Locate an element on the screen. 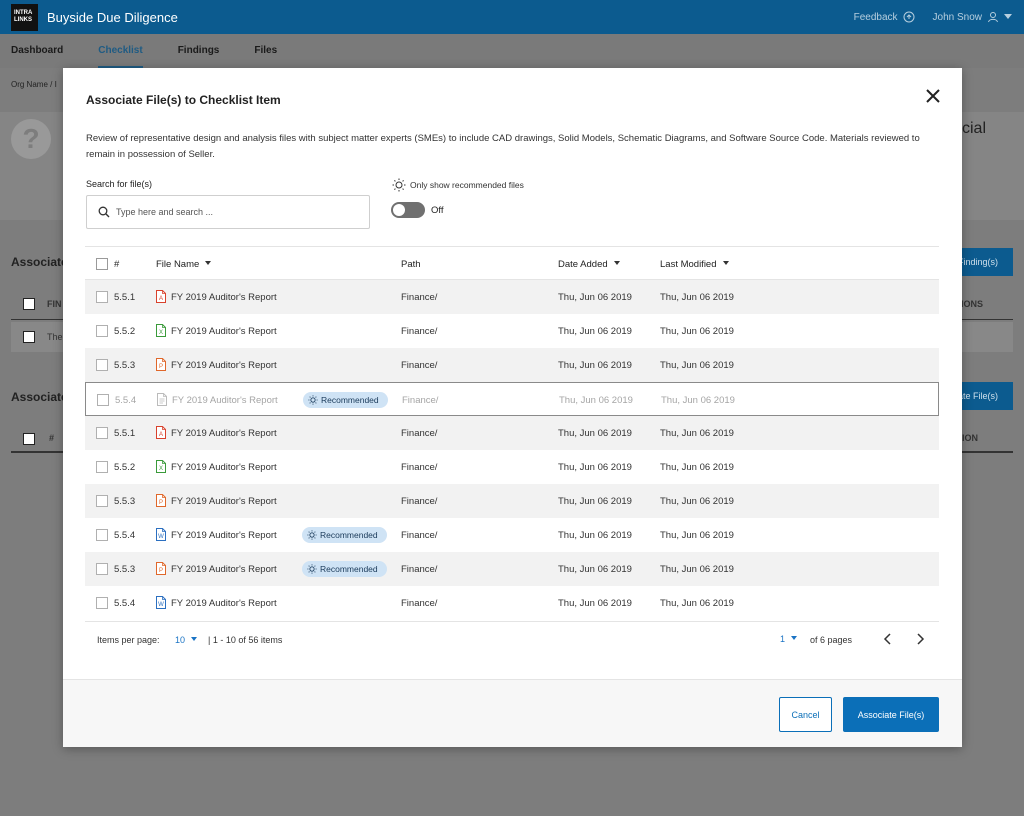  items-per-page-select: 10 is located at coordinates (186, 640).